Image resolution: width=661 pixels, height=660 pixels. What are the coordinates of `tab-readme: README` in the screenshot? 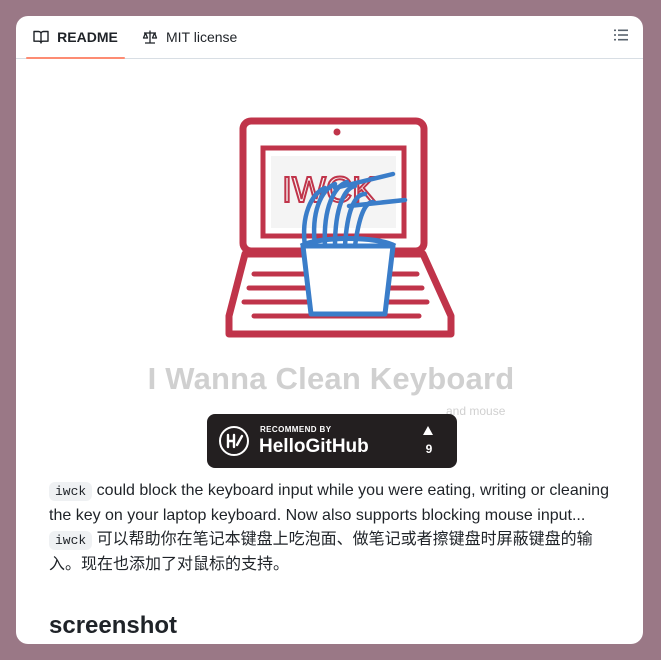 It's located at (75, 37).